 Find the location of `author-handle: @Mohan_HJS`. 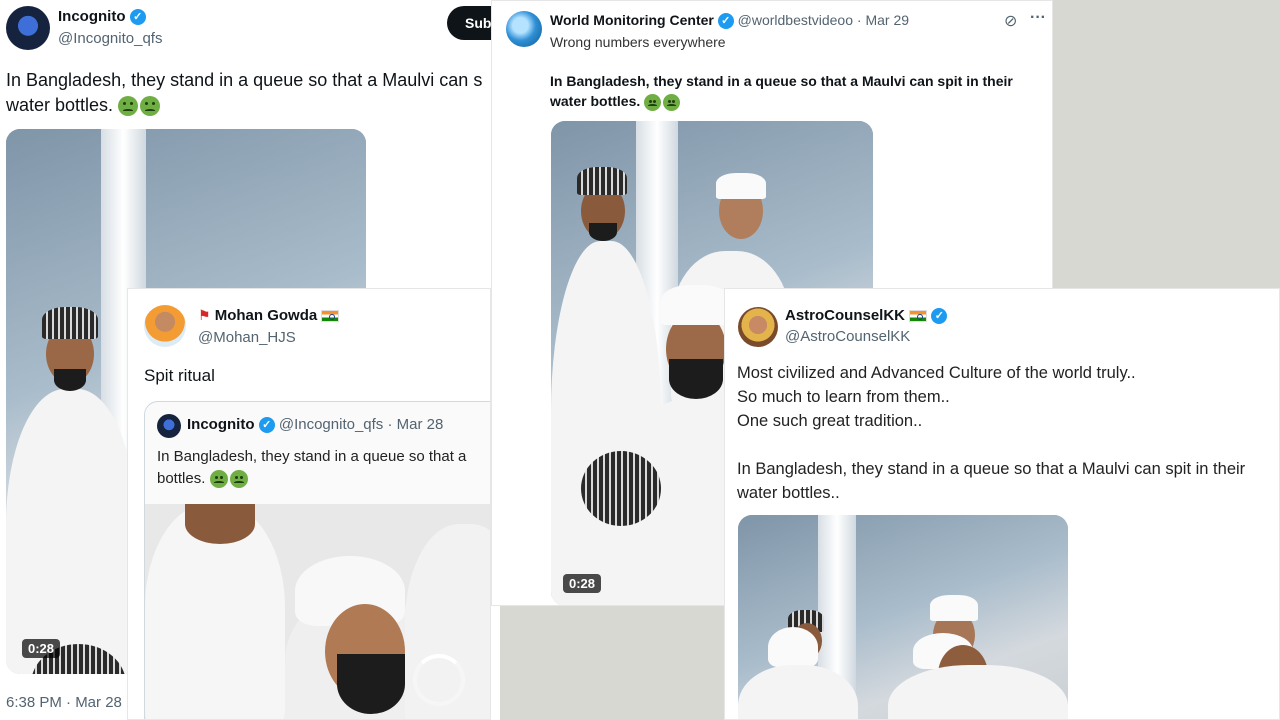

author-handle: @Mohan_HJS is located at coordinates (247, 337).